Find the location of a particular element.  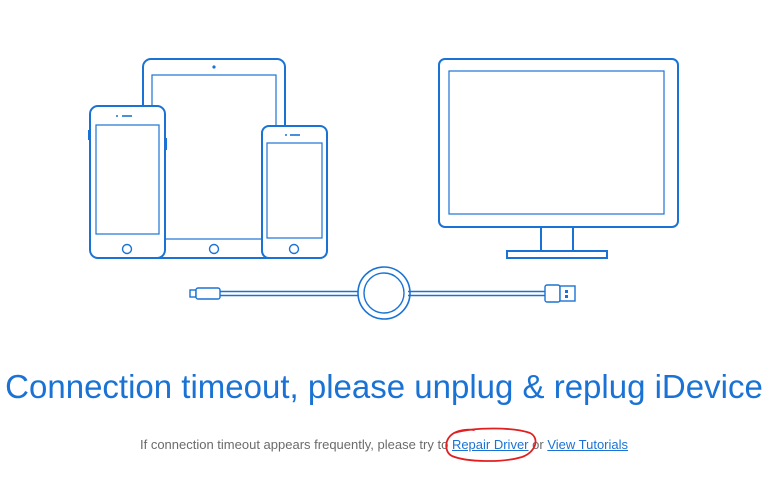

monitor-icon is located at coordinates (558, 158).